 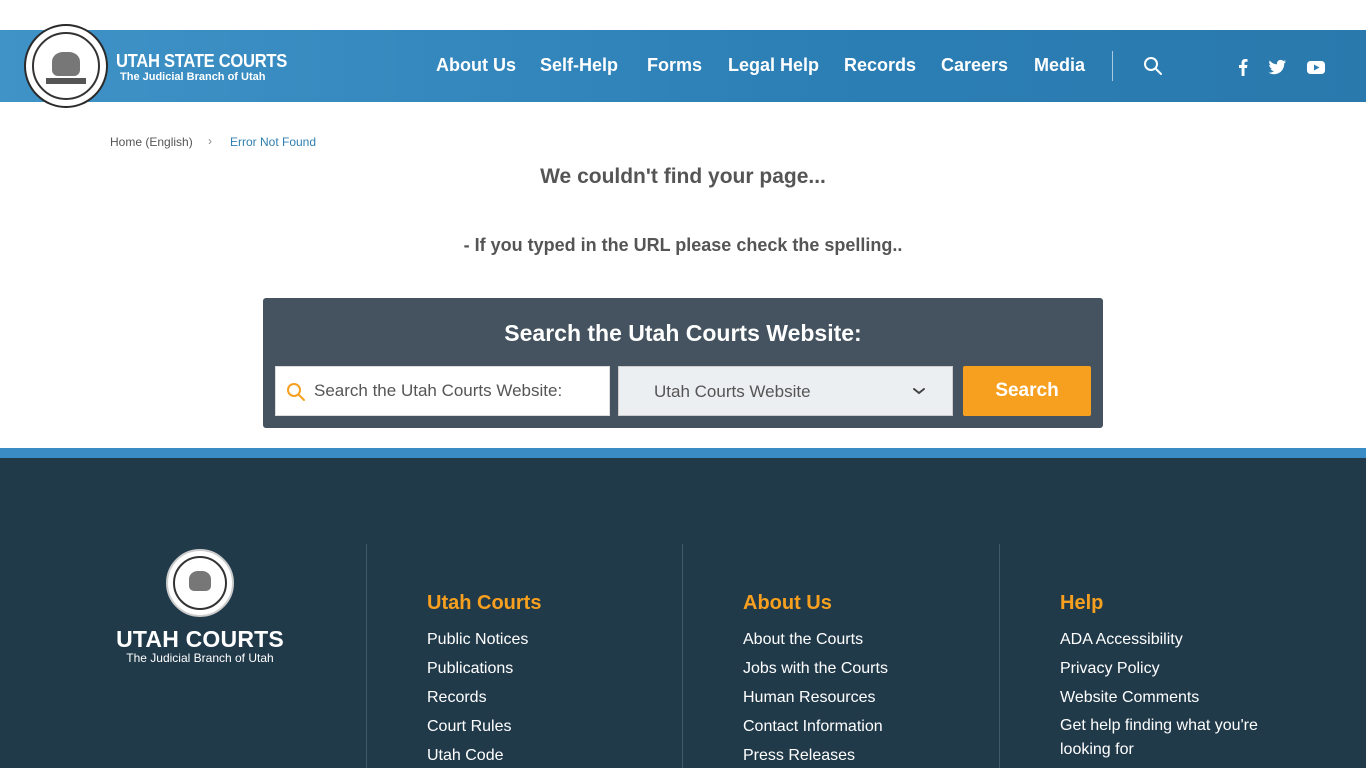 I want to click on footer-link-get-help: Get help finding what you're looking for, so click(x=1165, y=737).